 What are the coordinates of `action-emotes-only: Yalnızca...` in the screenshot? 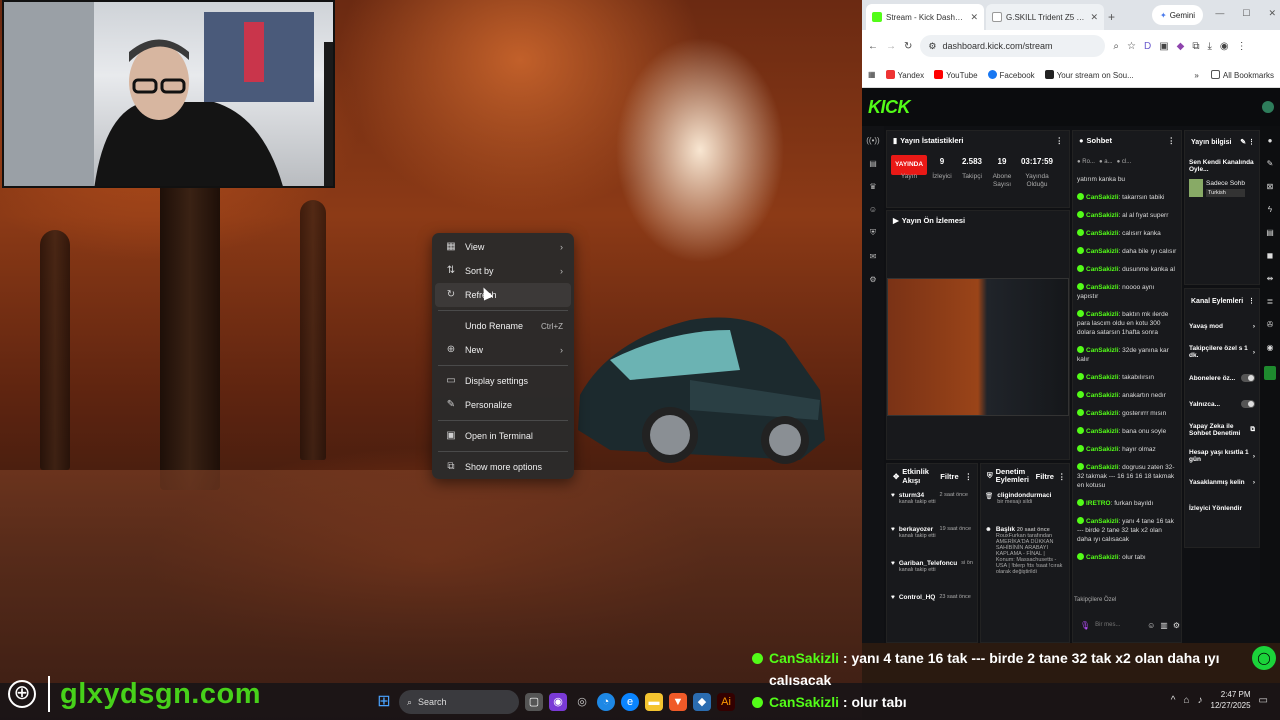 It's located at (1222, 404).